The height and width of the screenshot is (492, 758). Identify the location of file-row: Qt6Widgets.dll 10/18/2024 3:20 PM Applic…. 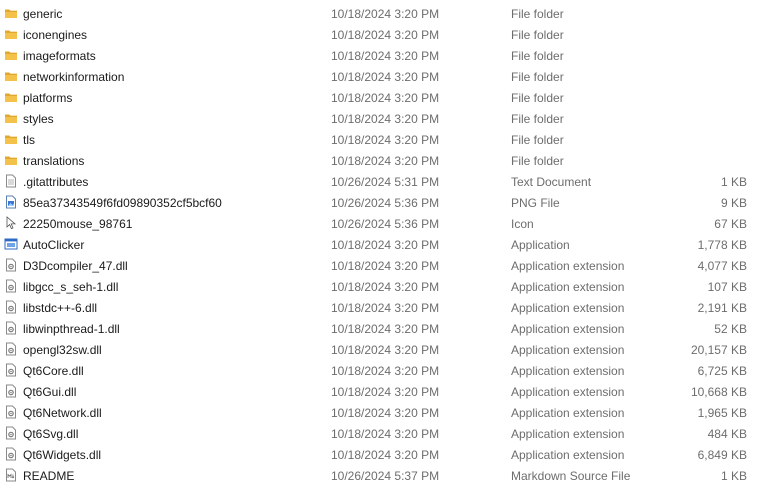
(379, 454).